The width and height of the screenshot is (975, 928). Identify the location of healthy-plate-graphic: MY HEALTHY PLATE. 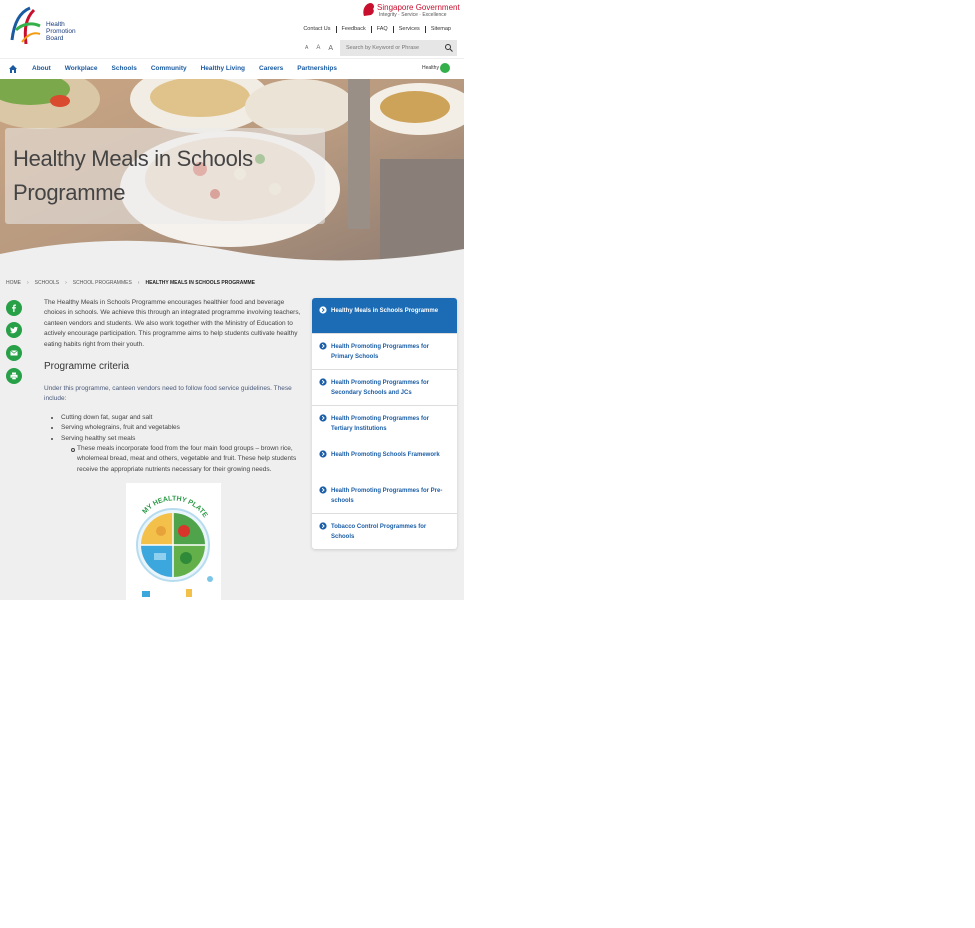
(174, 546).